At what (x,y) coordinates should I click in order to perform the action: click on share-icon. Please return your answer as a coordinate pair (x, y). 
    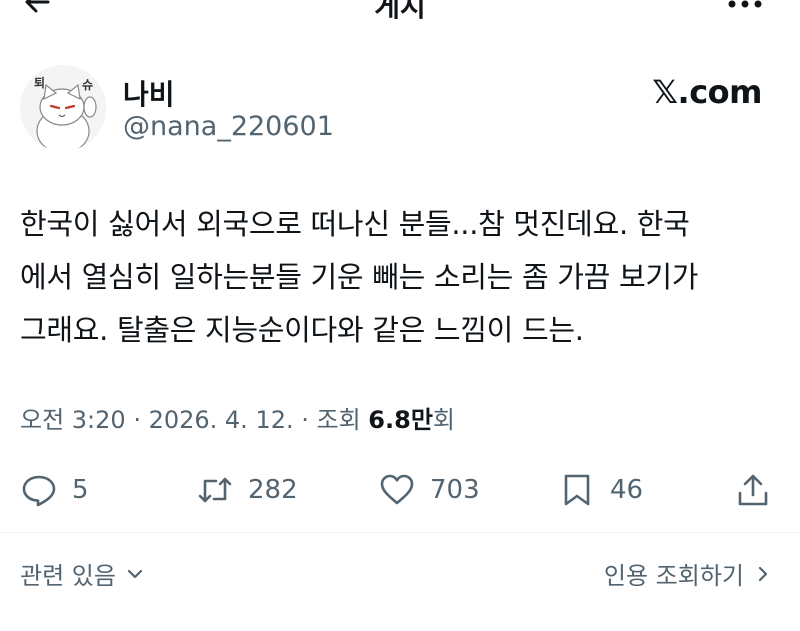
    Looking at the image, I should click on (753, 490).